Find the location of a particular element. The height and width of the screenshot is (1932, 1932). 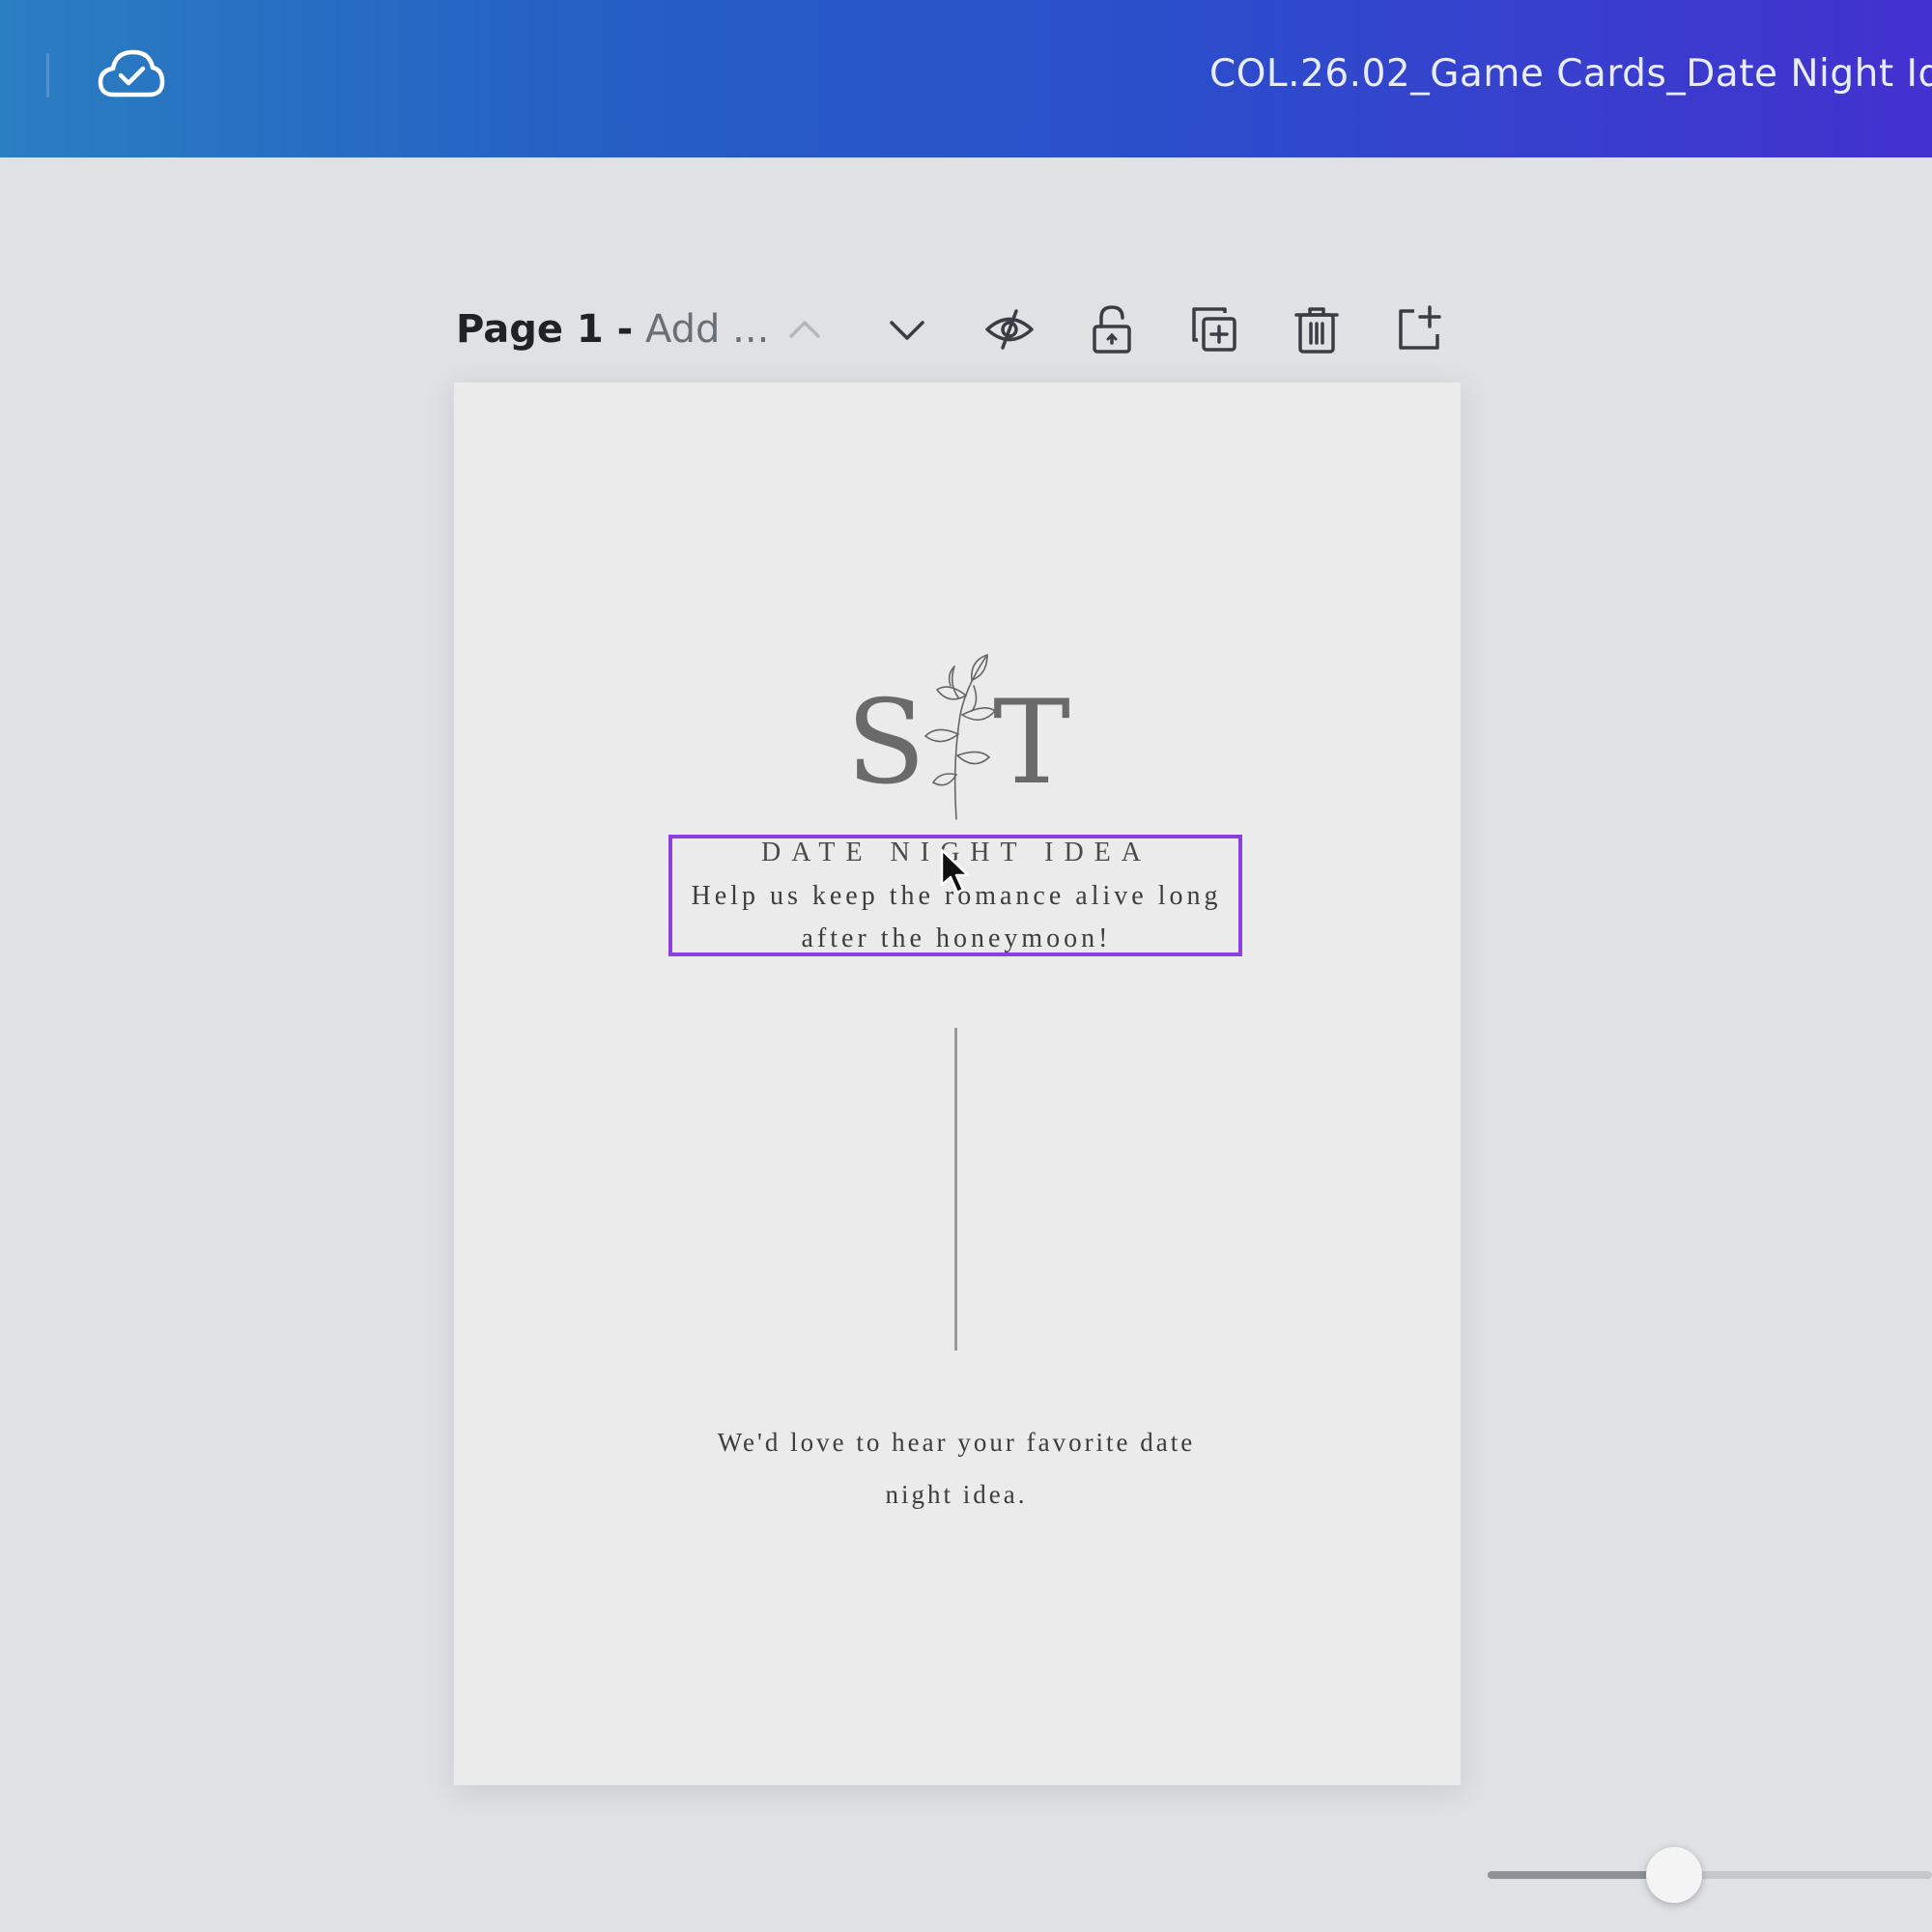

eye-slash-icon is located at coordinates (1009, 329).